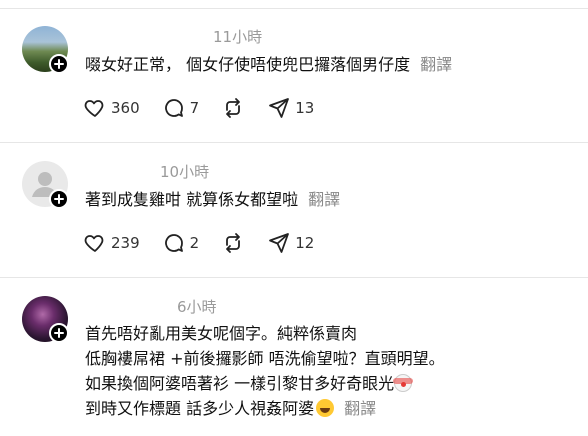  I want to click on share-button: 12, so click(290, 243).